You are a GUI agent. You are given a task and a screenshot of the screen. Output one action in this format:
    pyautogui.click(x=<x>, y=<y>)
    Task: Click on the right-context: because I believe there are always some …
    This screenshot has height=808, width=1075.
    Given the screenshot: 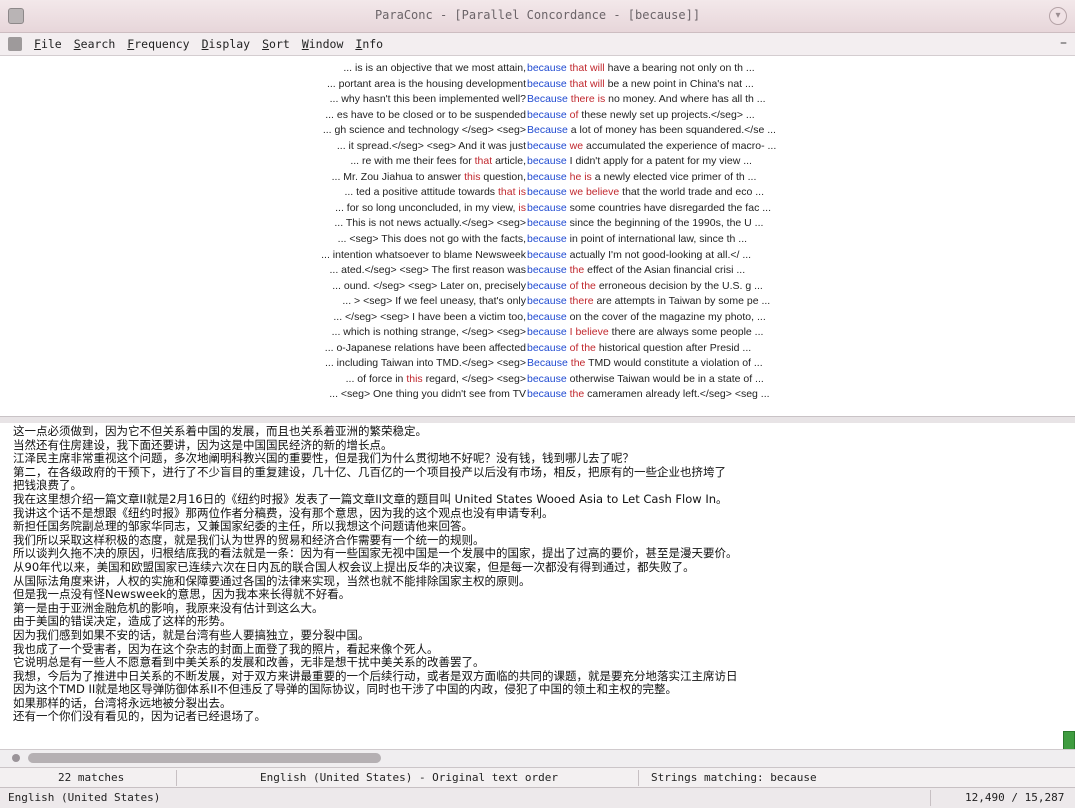 What is the action you would take?
    pyautogui.click(x=645, y=333)
    